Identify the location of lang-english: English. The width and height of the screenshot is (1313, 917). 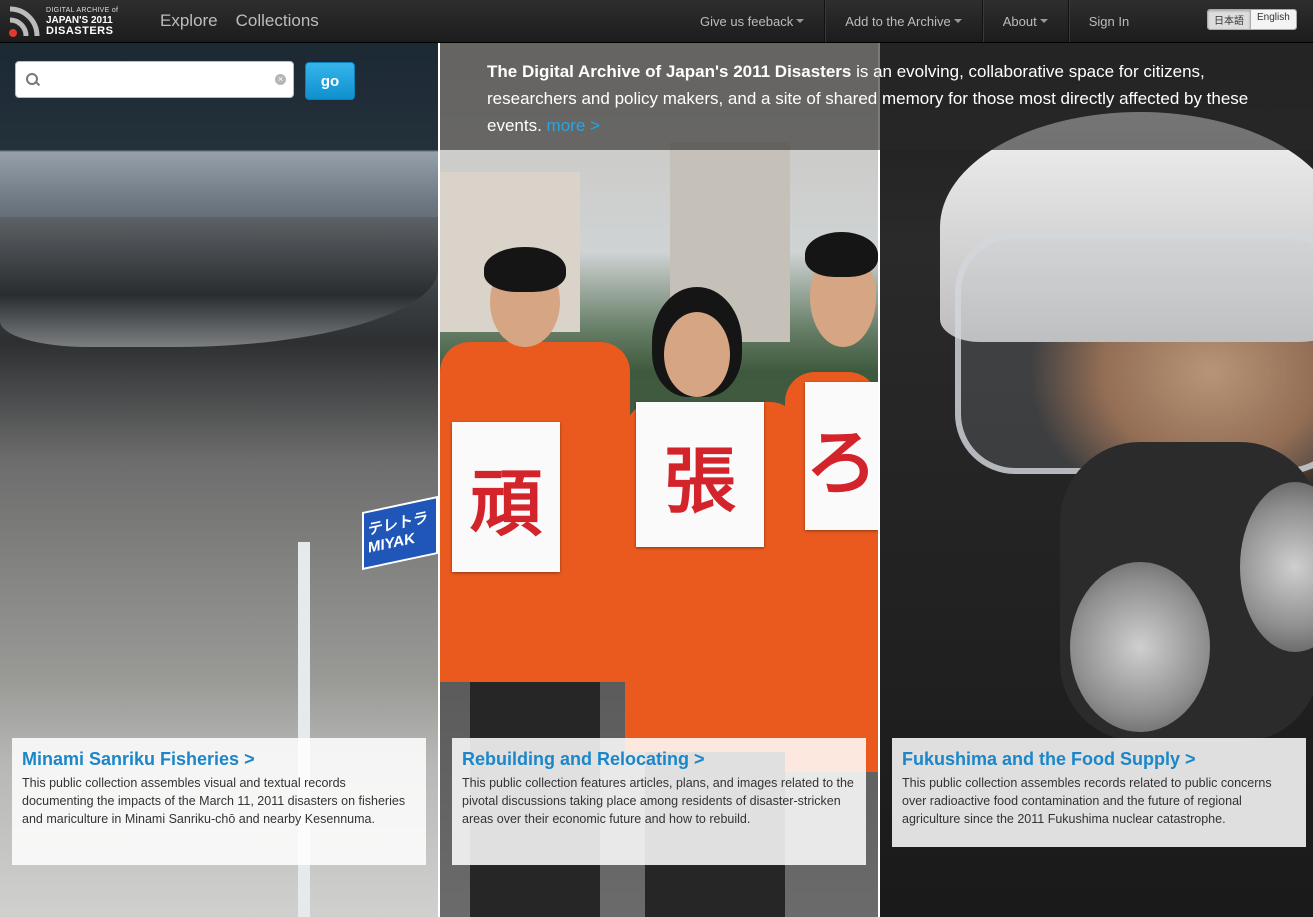
(1273, 19).